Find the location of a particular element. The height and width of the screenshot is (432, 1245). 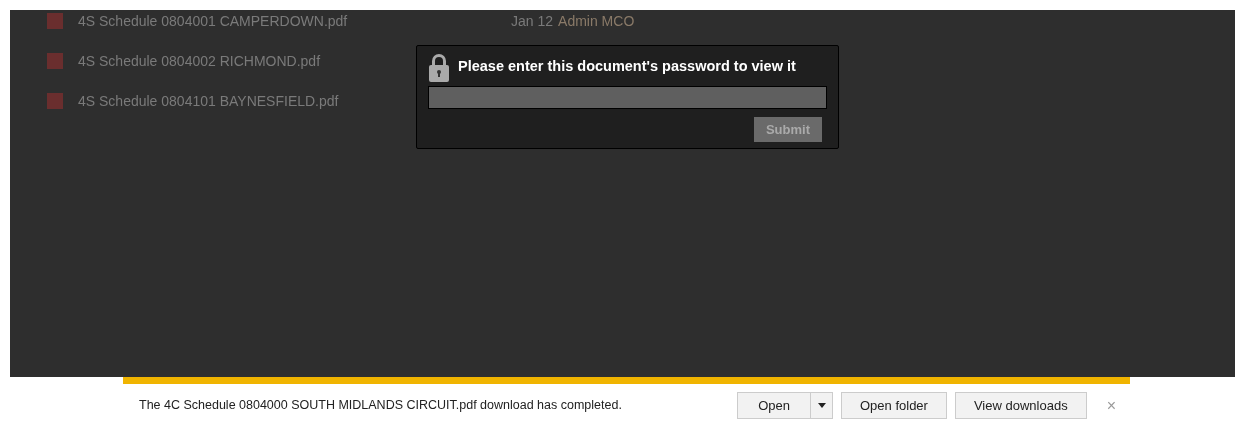

password-field is located at coordinates (627, 97).